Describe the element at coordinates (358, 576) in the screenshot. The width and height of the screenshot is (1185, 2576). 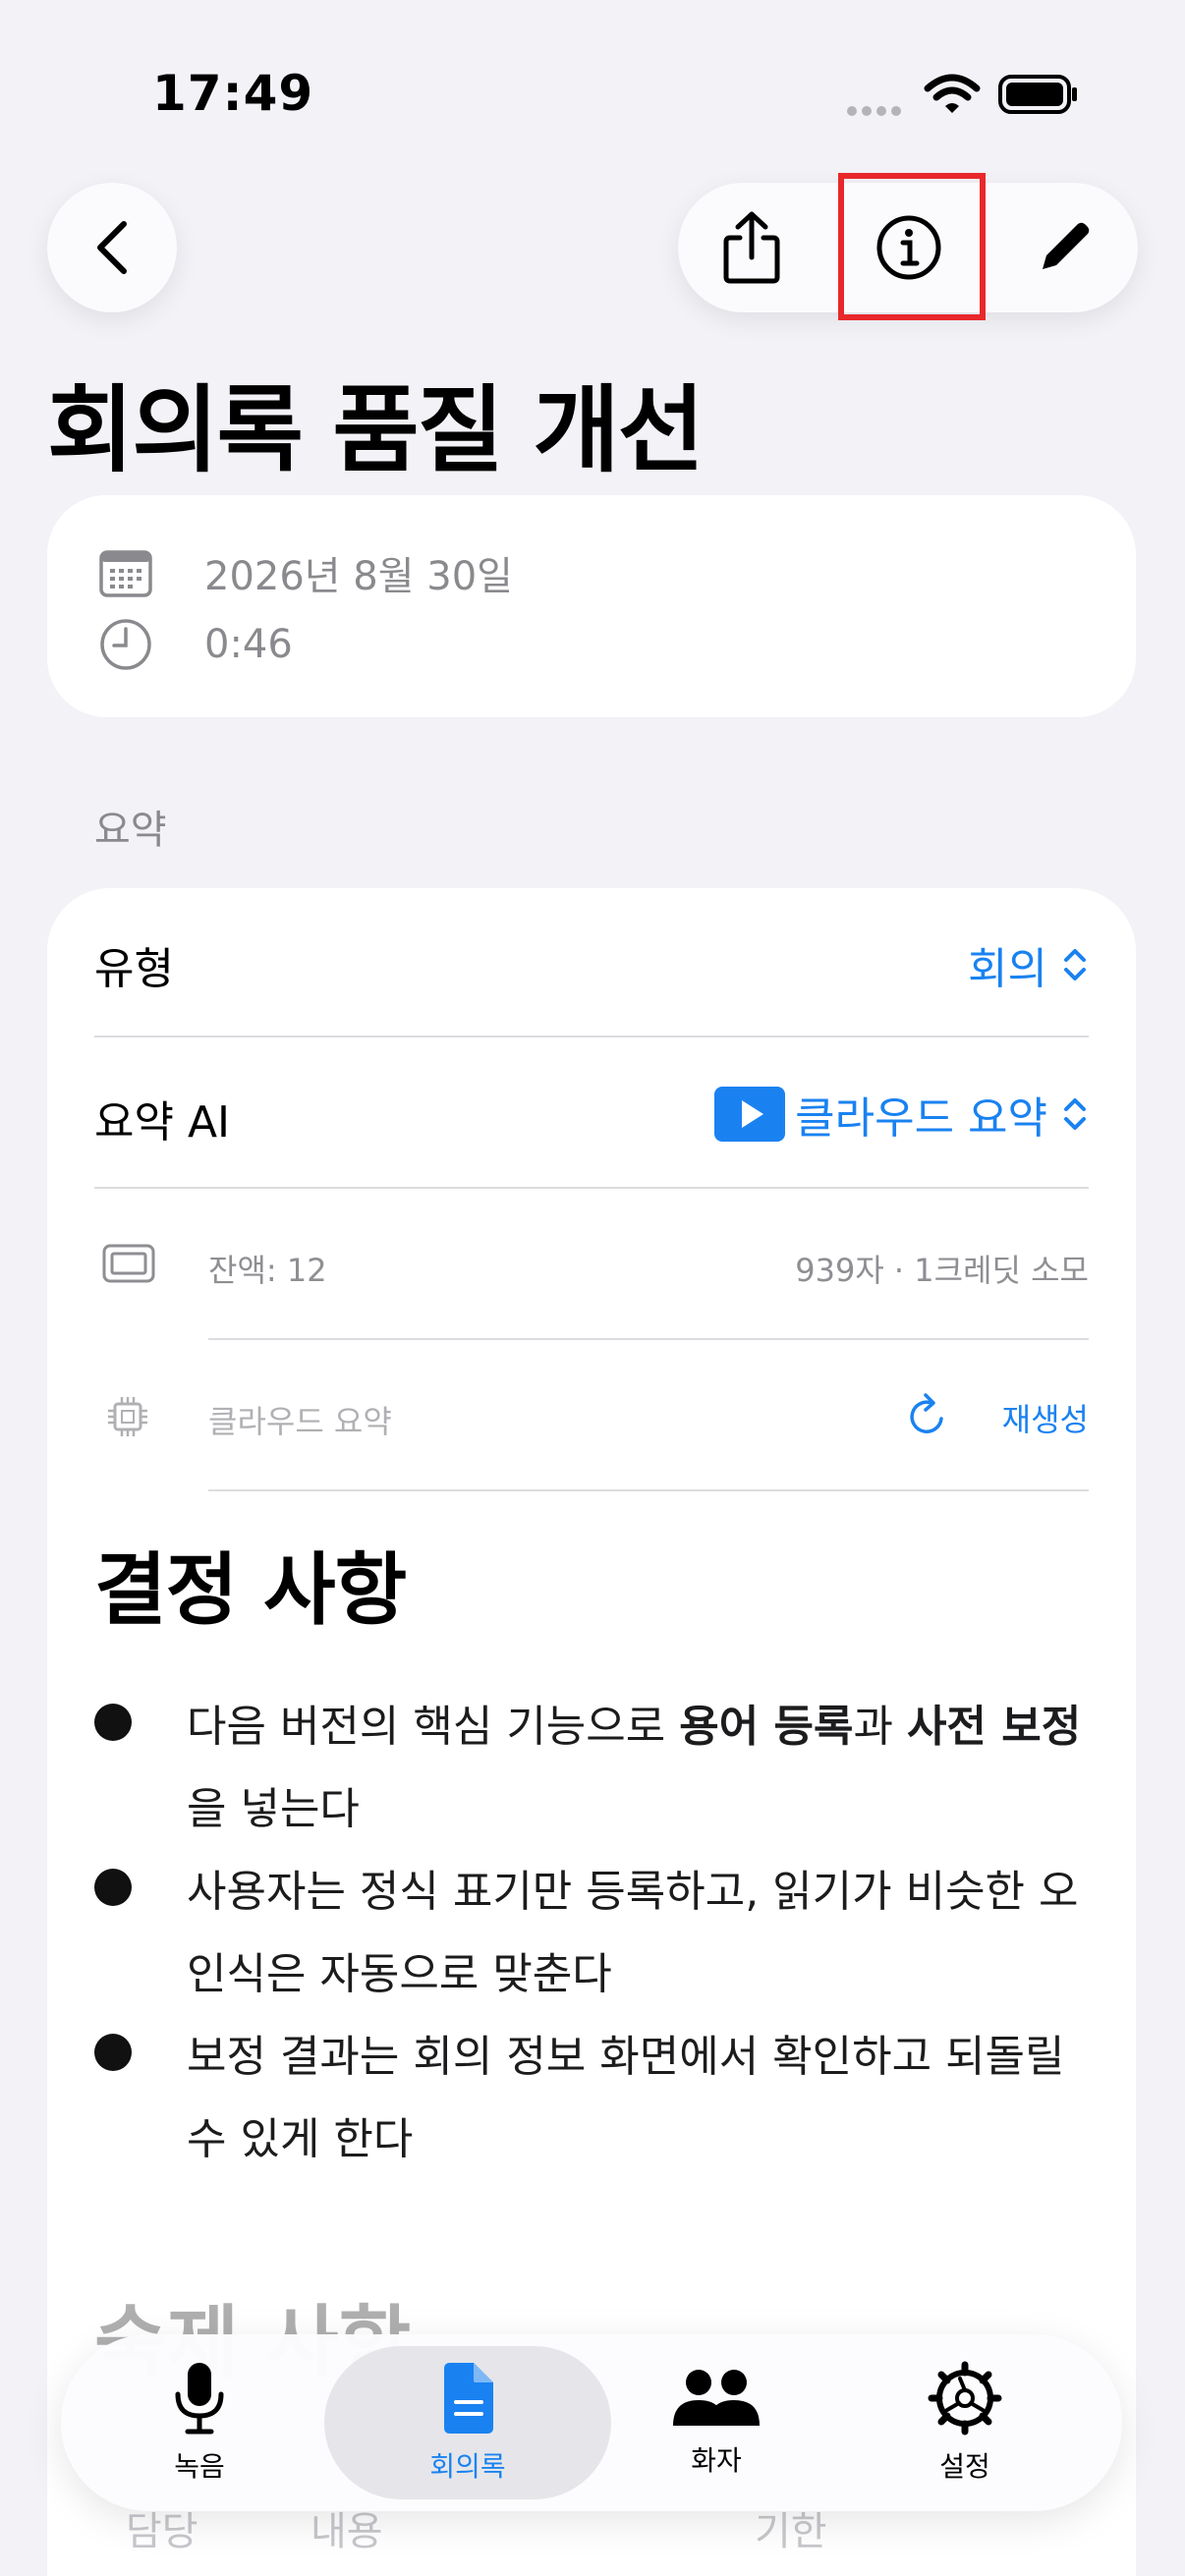
I see `meeting-date: 2026년 8월 30일` at that location.